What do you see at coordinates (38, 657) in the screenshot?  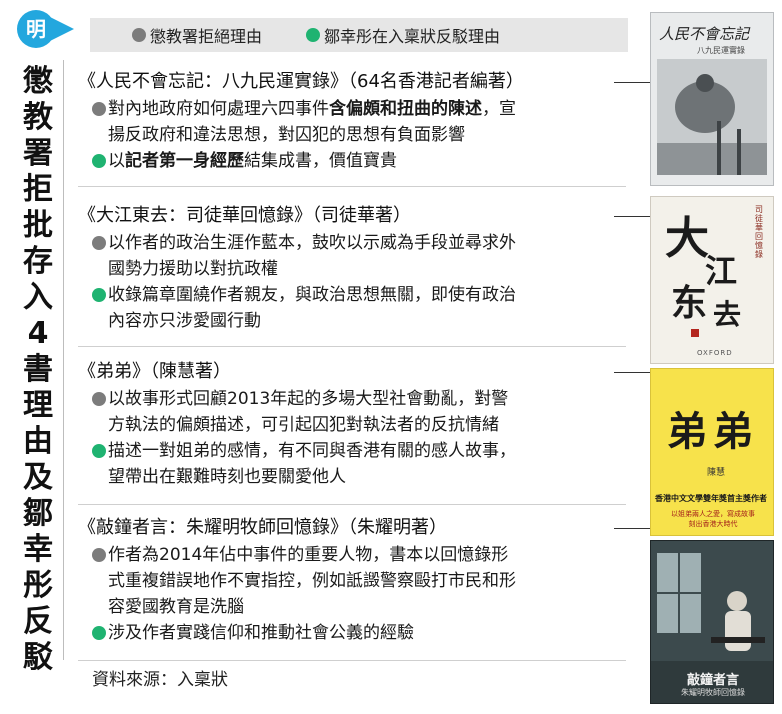 I see `side-title-char: 駁` at bounding box center [38, 657].